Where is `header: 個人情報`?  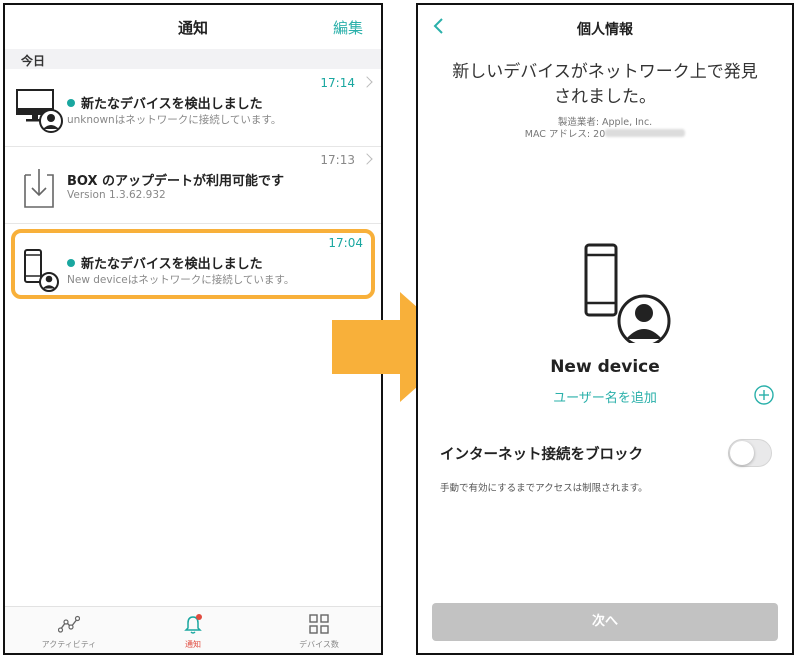 header: 個人情報 is located at coordinates (605, 27).